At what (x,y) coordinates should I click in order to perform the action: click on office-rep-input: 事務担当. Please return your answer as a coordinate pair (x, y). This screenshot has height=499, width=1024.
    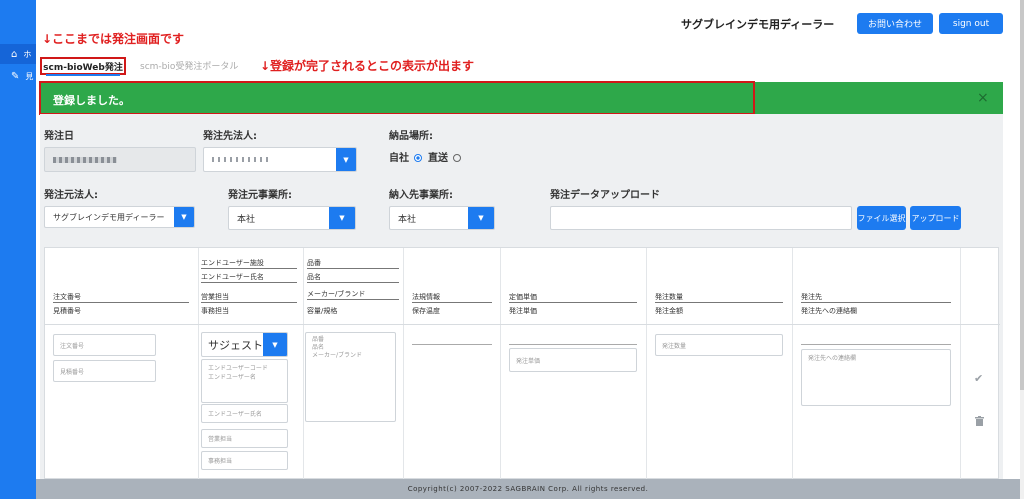
    Looking at the image, I should click on (244, 460).